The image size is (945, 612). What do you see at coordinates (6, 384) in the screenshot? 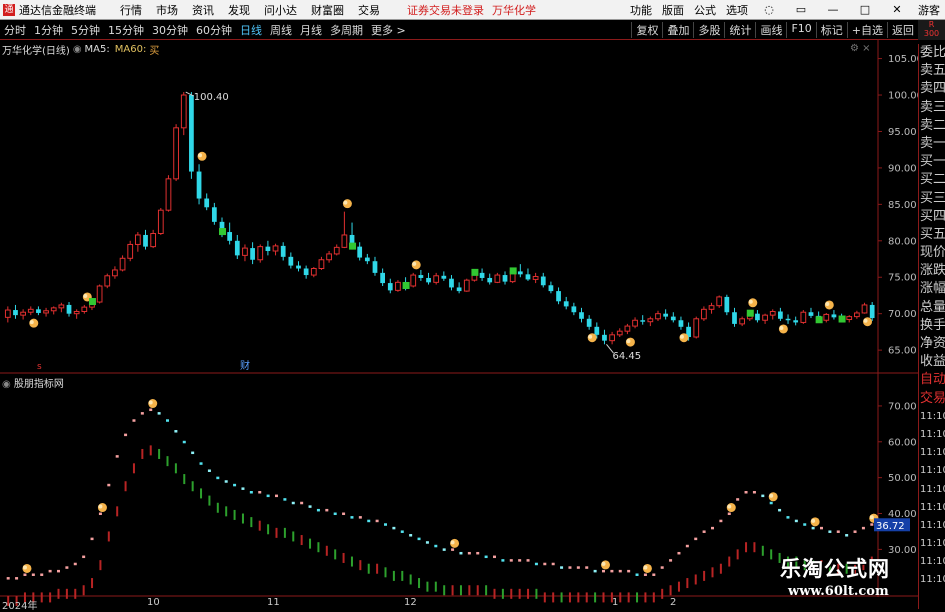
I see `indicator-eye-icon: ◉` at bounding box center [6, 384].